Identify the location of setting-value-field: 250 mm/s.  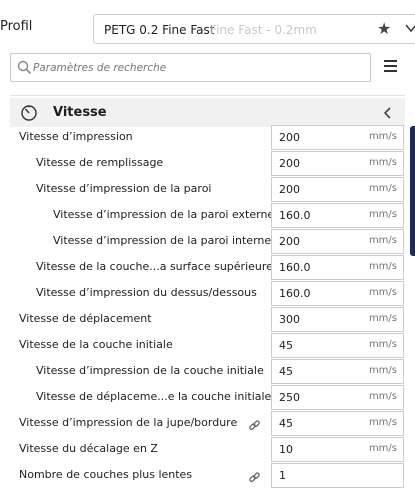
(337, 397).